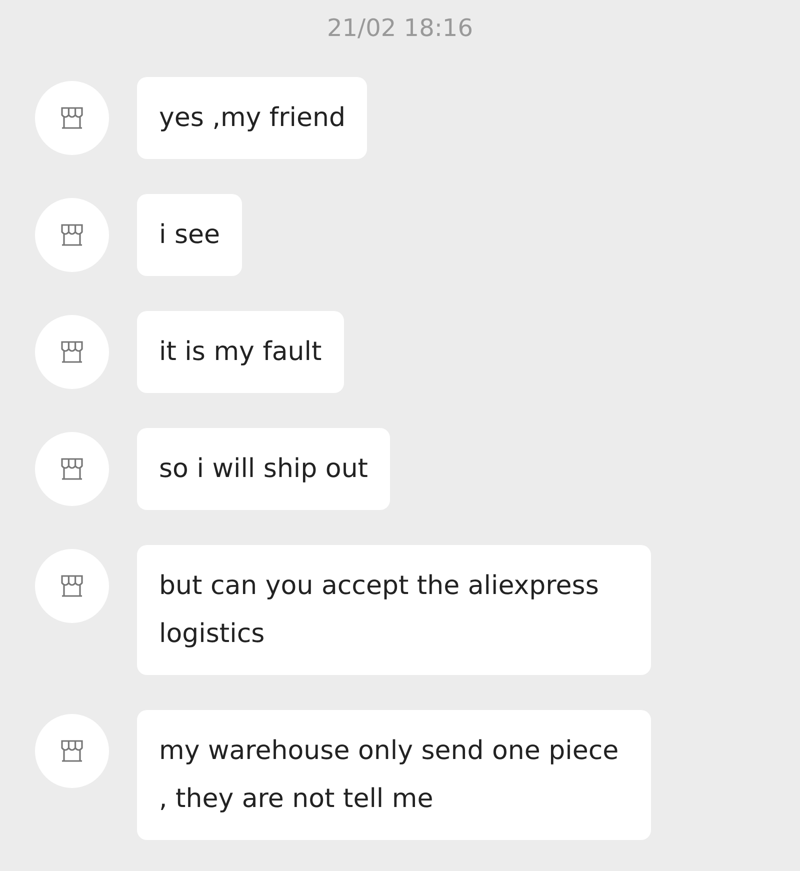  What do you see at coordinates (400, 28) in the screenshot?
I see `message-timestamp: 21/02 18:16` at bounding box center [400, 28].